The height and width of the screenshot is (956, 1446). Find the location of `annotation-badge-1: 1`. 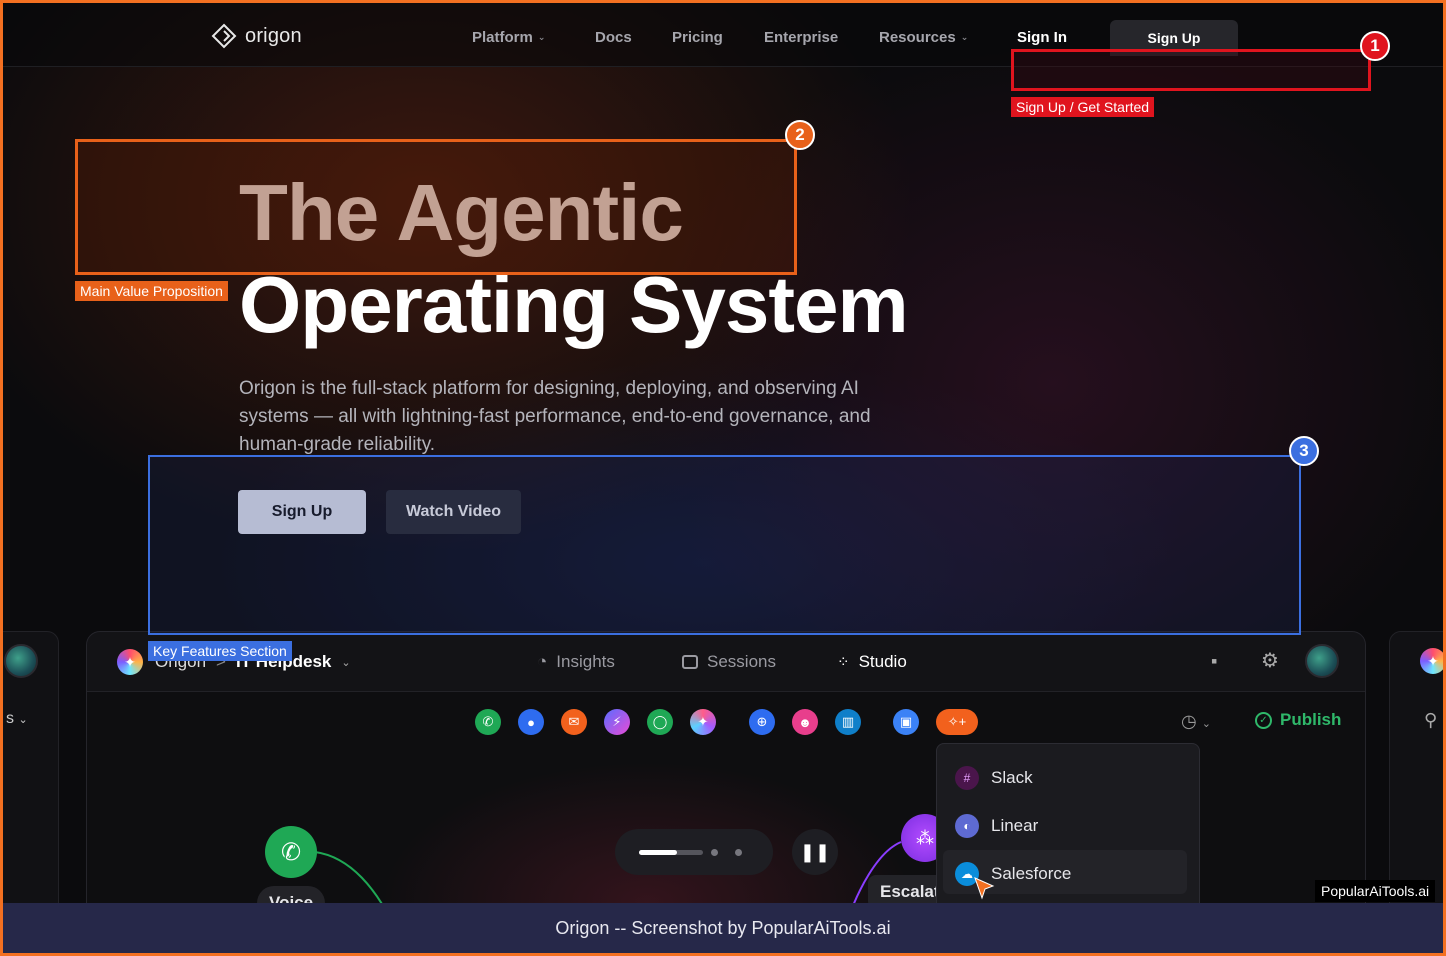

annotation-badge-1: 1 is located at coordinates (1375, 46).